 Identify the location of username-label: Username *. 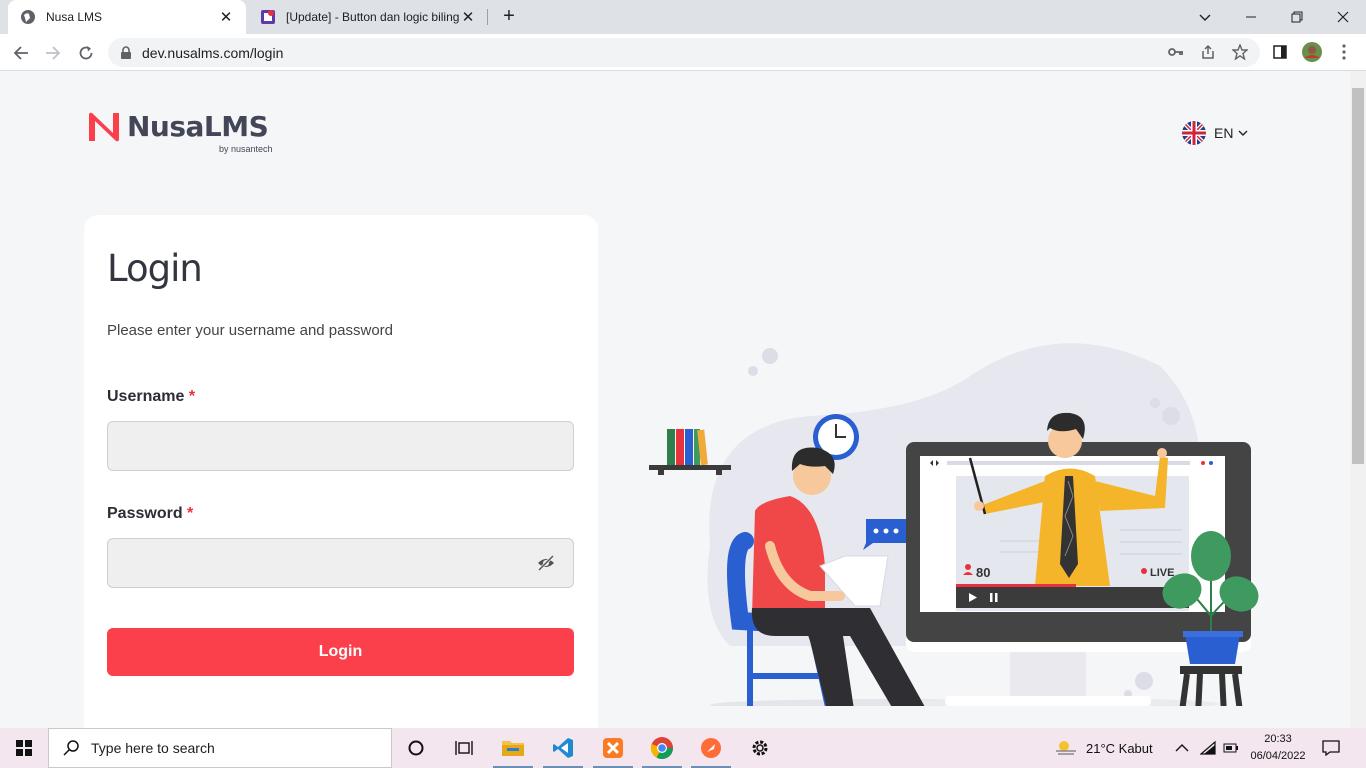
(151, 397).